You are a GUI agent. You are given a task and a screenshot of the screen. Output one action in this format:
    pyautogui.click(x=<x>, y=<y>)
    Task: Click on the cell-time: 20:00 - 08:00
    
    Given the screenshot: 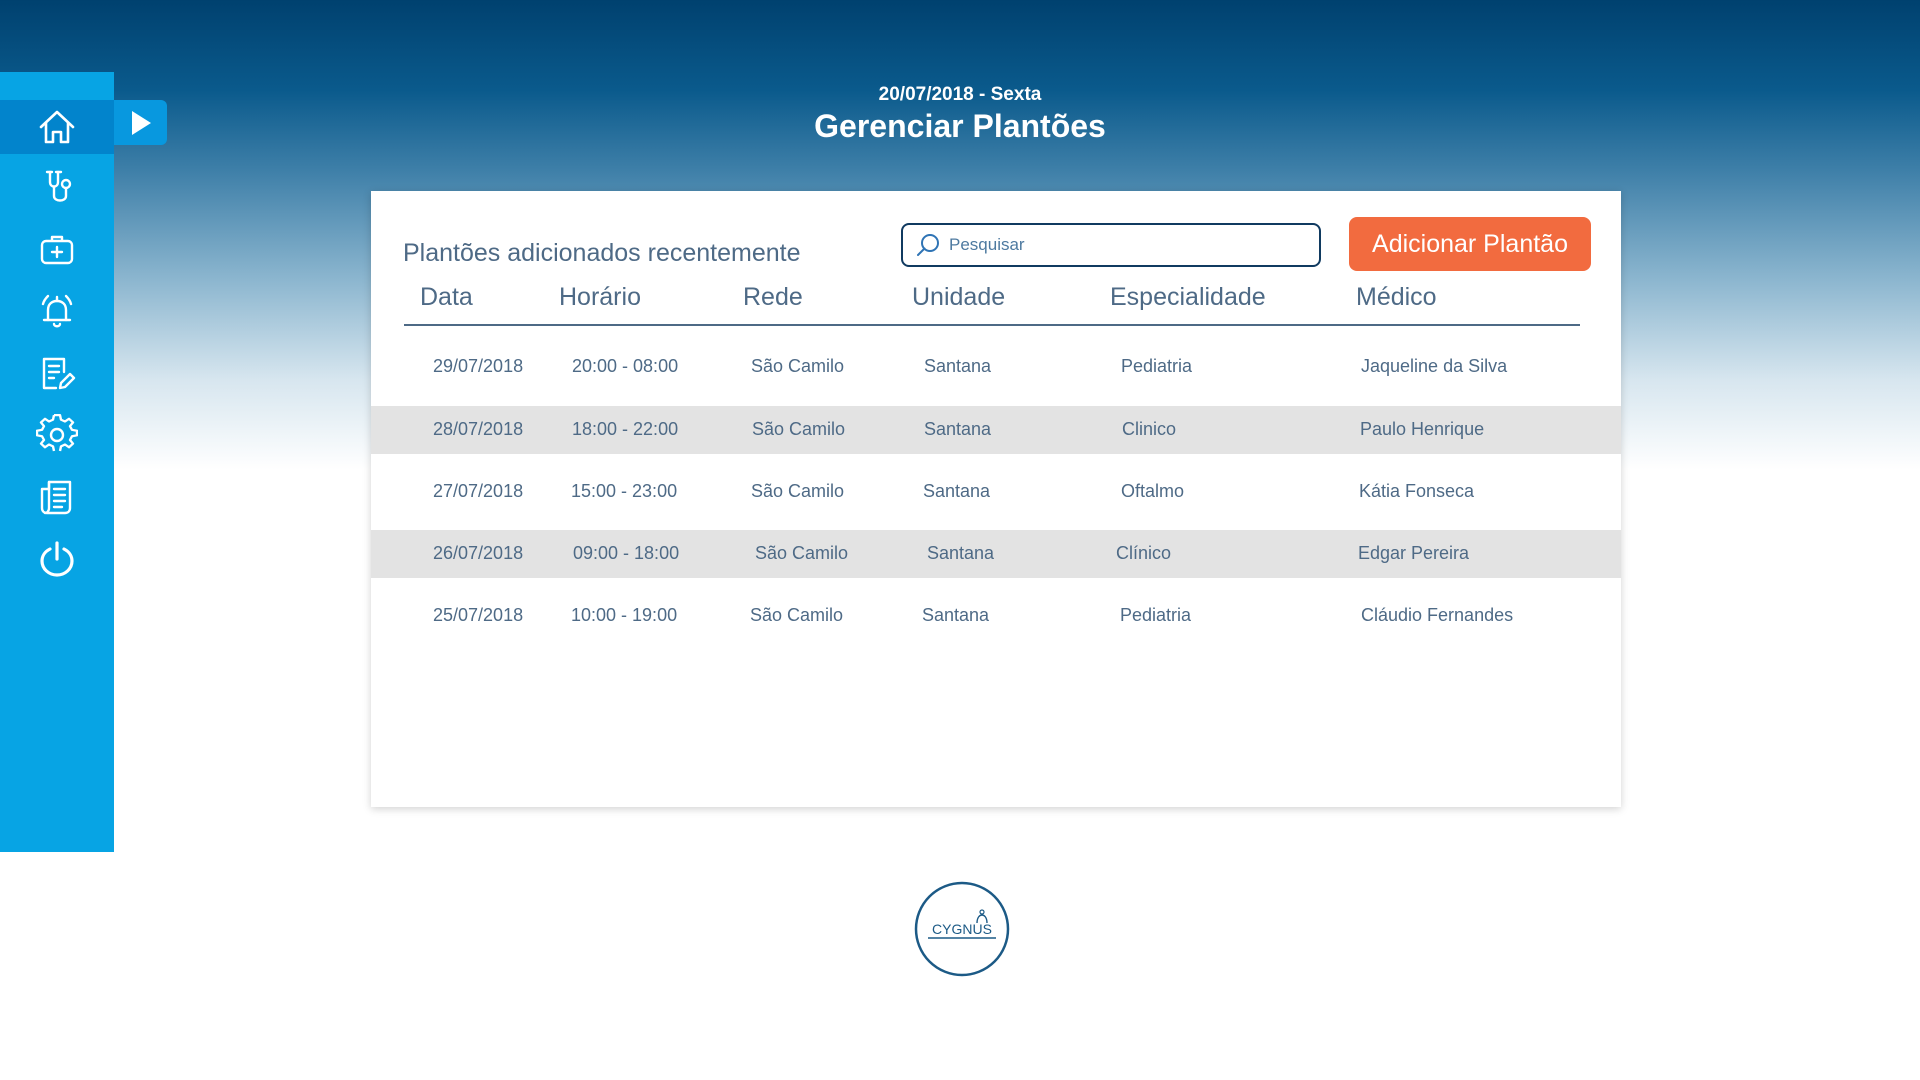 What is the action you would take?
    pyautogui.click(x=625, y=366)
    